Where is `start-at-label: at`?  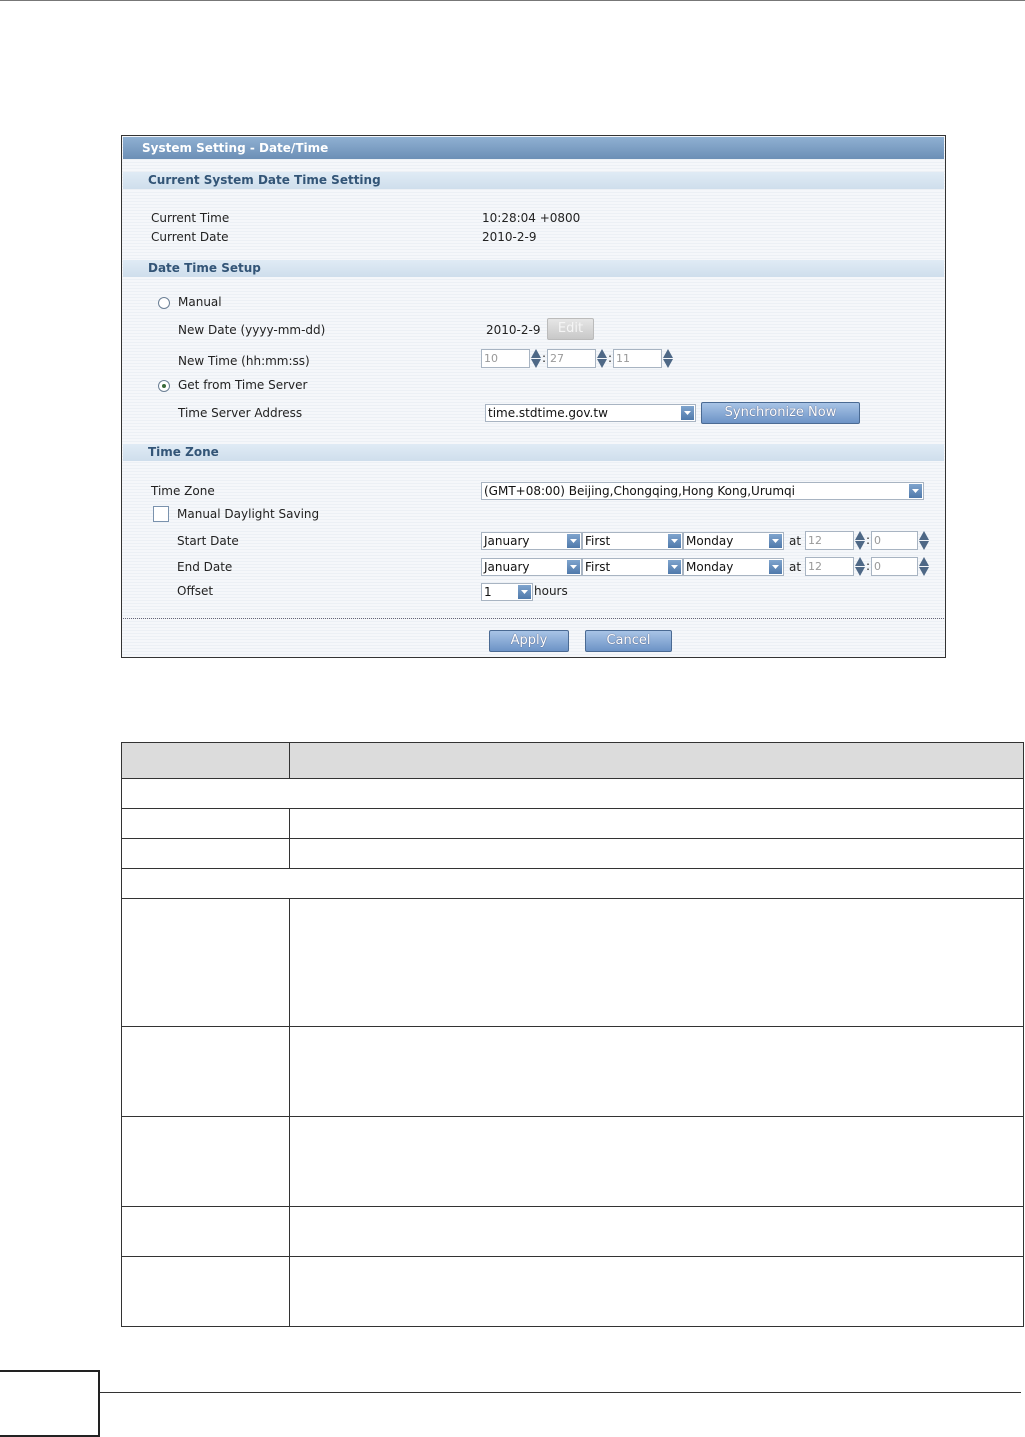 start-at-label: at is located at coordinates (795, 541).